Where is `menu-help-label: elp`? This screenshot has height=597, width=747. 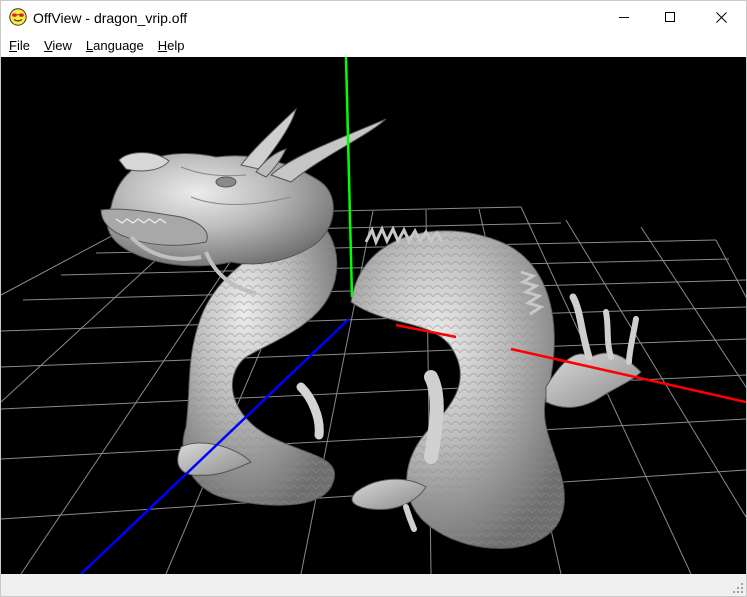
menu-help-label: elp is located at coordinates (176, 45).